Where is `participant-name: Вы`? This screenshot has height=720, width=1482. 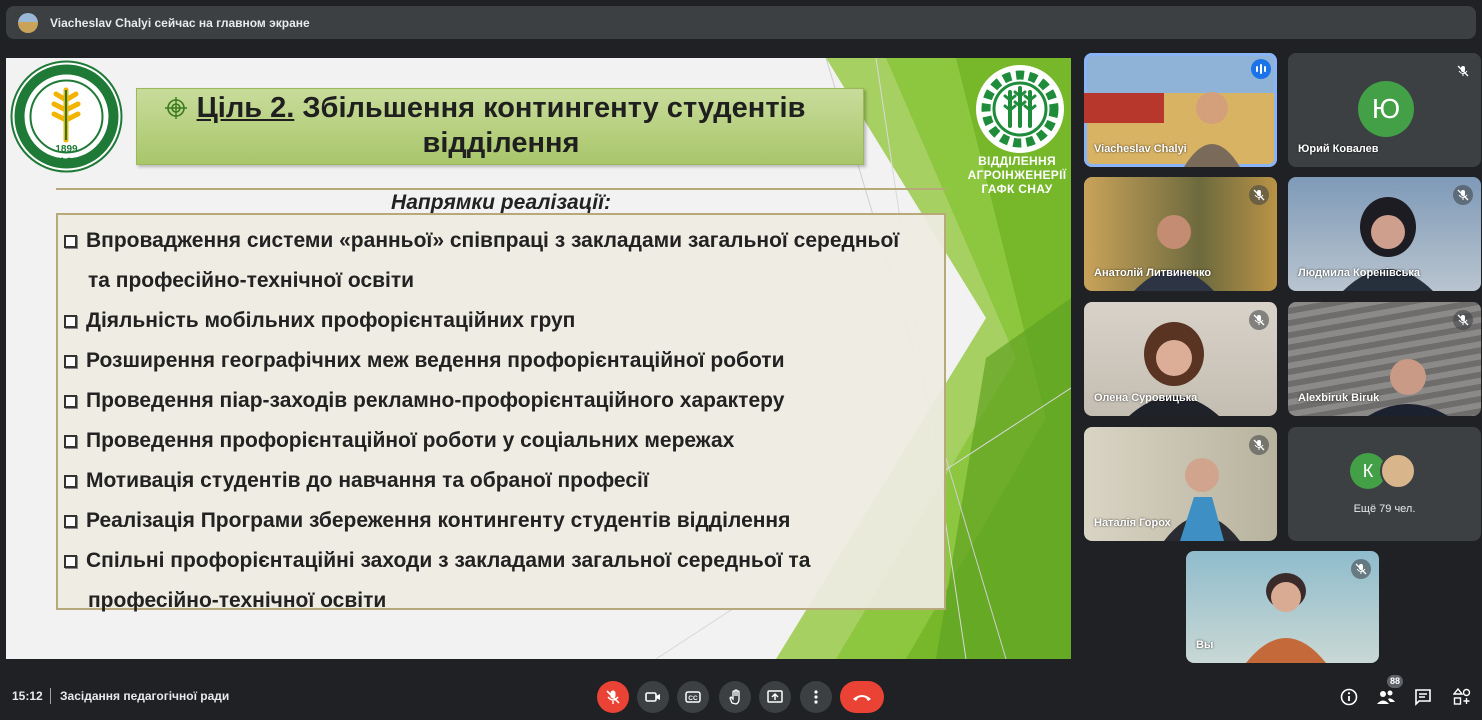
participant-name: Вы is located at coordinates (1205, 645).